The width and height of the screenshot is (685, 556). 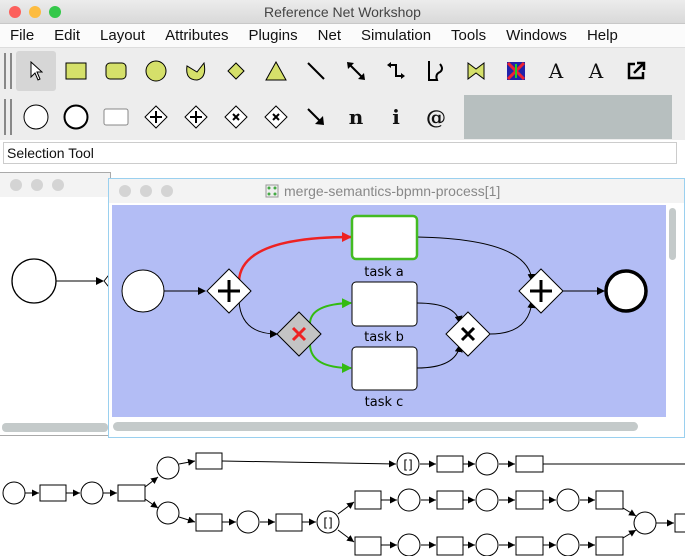 I want to click on vertical-scrollbar, so click(x=672, y=234).